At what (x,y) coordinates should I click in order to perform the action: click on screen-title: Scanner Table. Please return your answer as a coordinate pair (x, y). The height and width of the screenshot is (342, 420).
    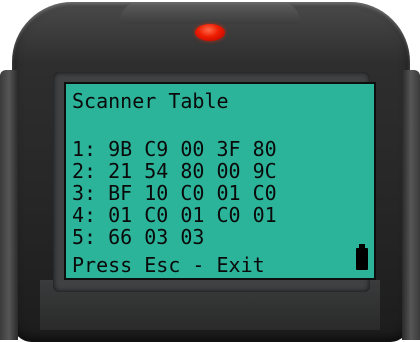
    Looking at the image, I should click on (150, 101).